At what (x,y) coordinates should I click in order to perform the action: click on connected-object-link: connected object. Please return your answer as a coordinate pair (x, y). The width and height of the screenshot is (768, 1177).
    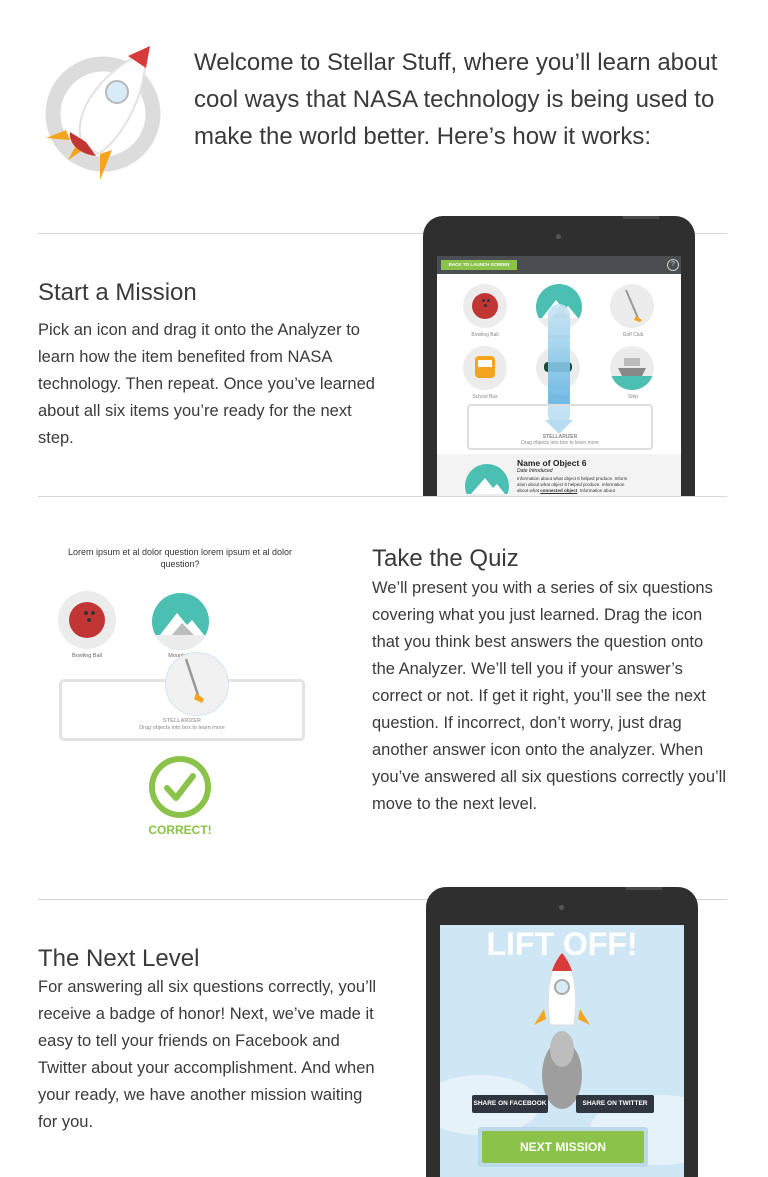
    Looking at the image, I should click on (558, 490).